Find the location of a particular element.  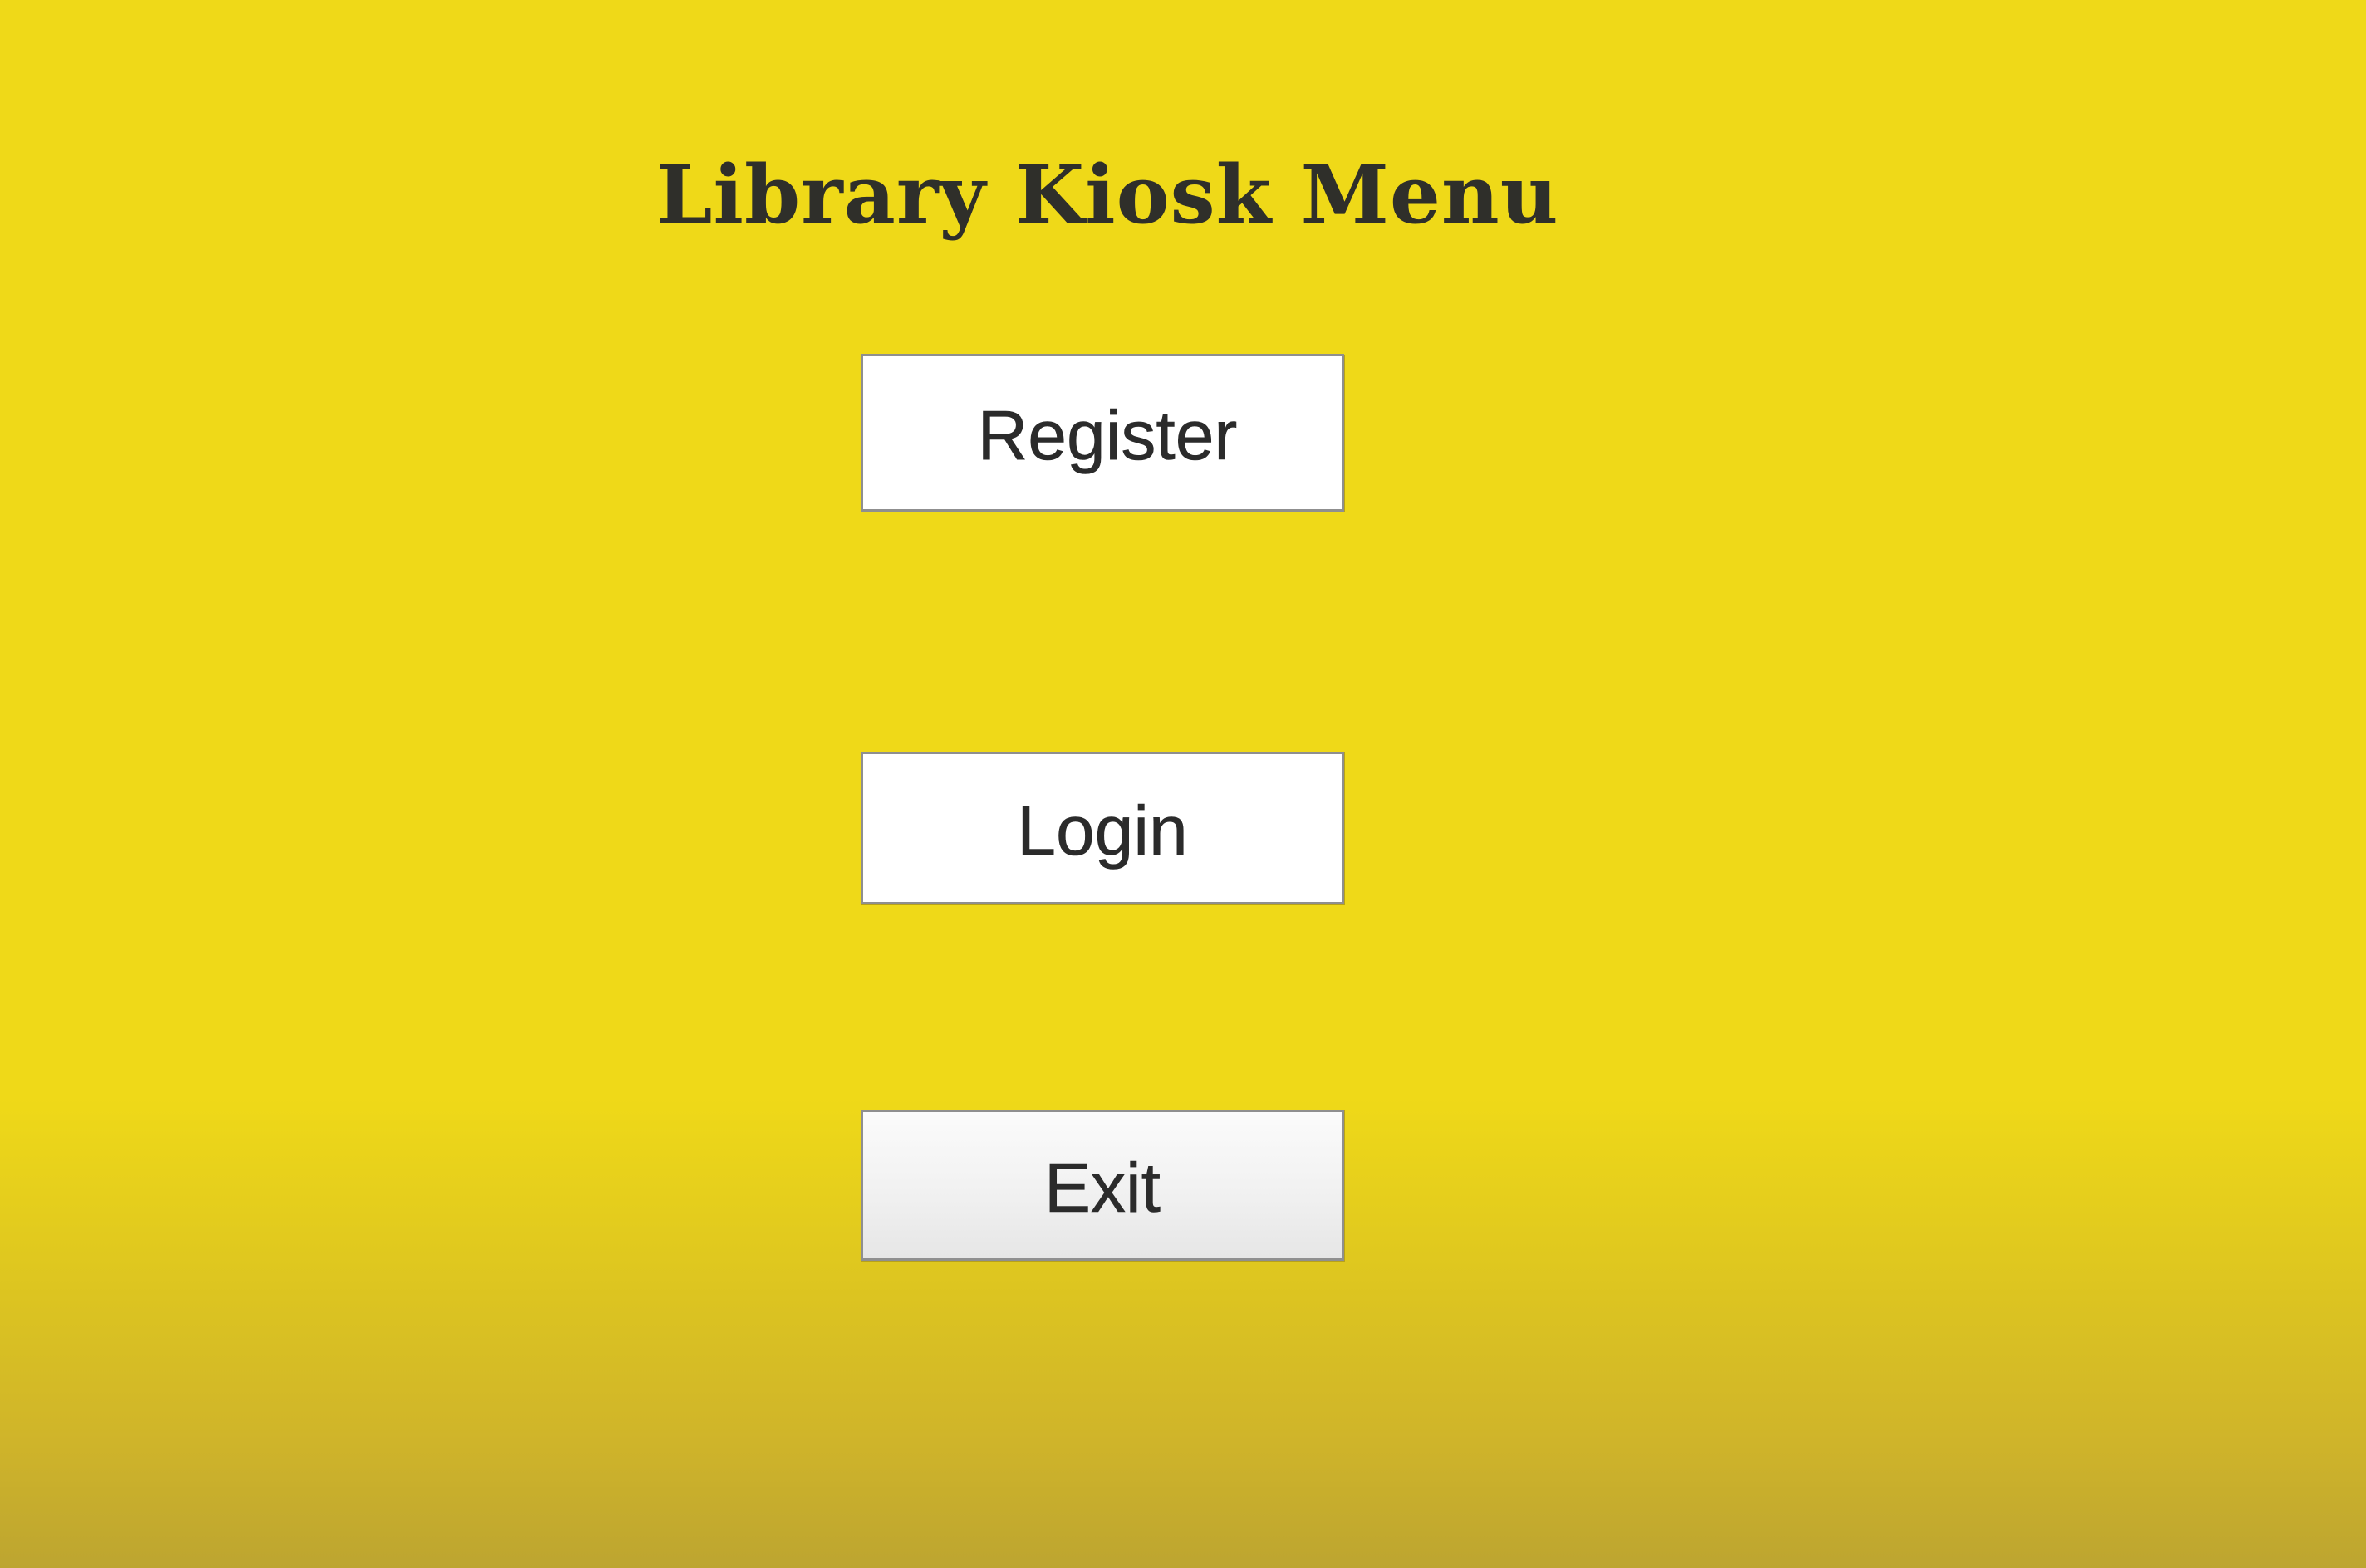

login-button-label: Login is located at coordinates (1102, 830).